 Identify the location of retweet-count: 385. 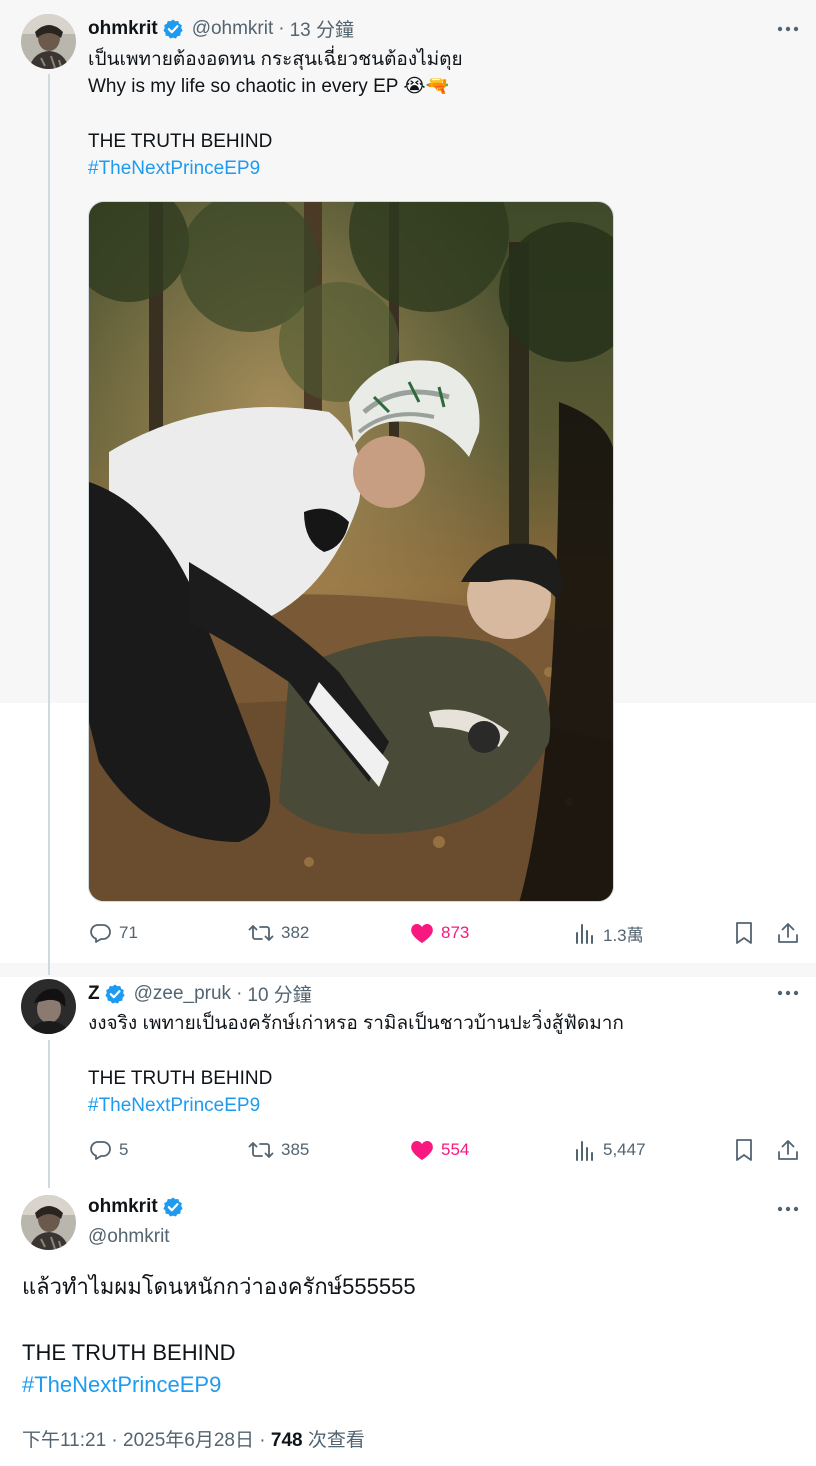
(295, 1149).